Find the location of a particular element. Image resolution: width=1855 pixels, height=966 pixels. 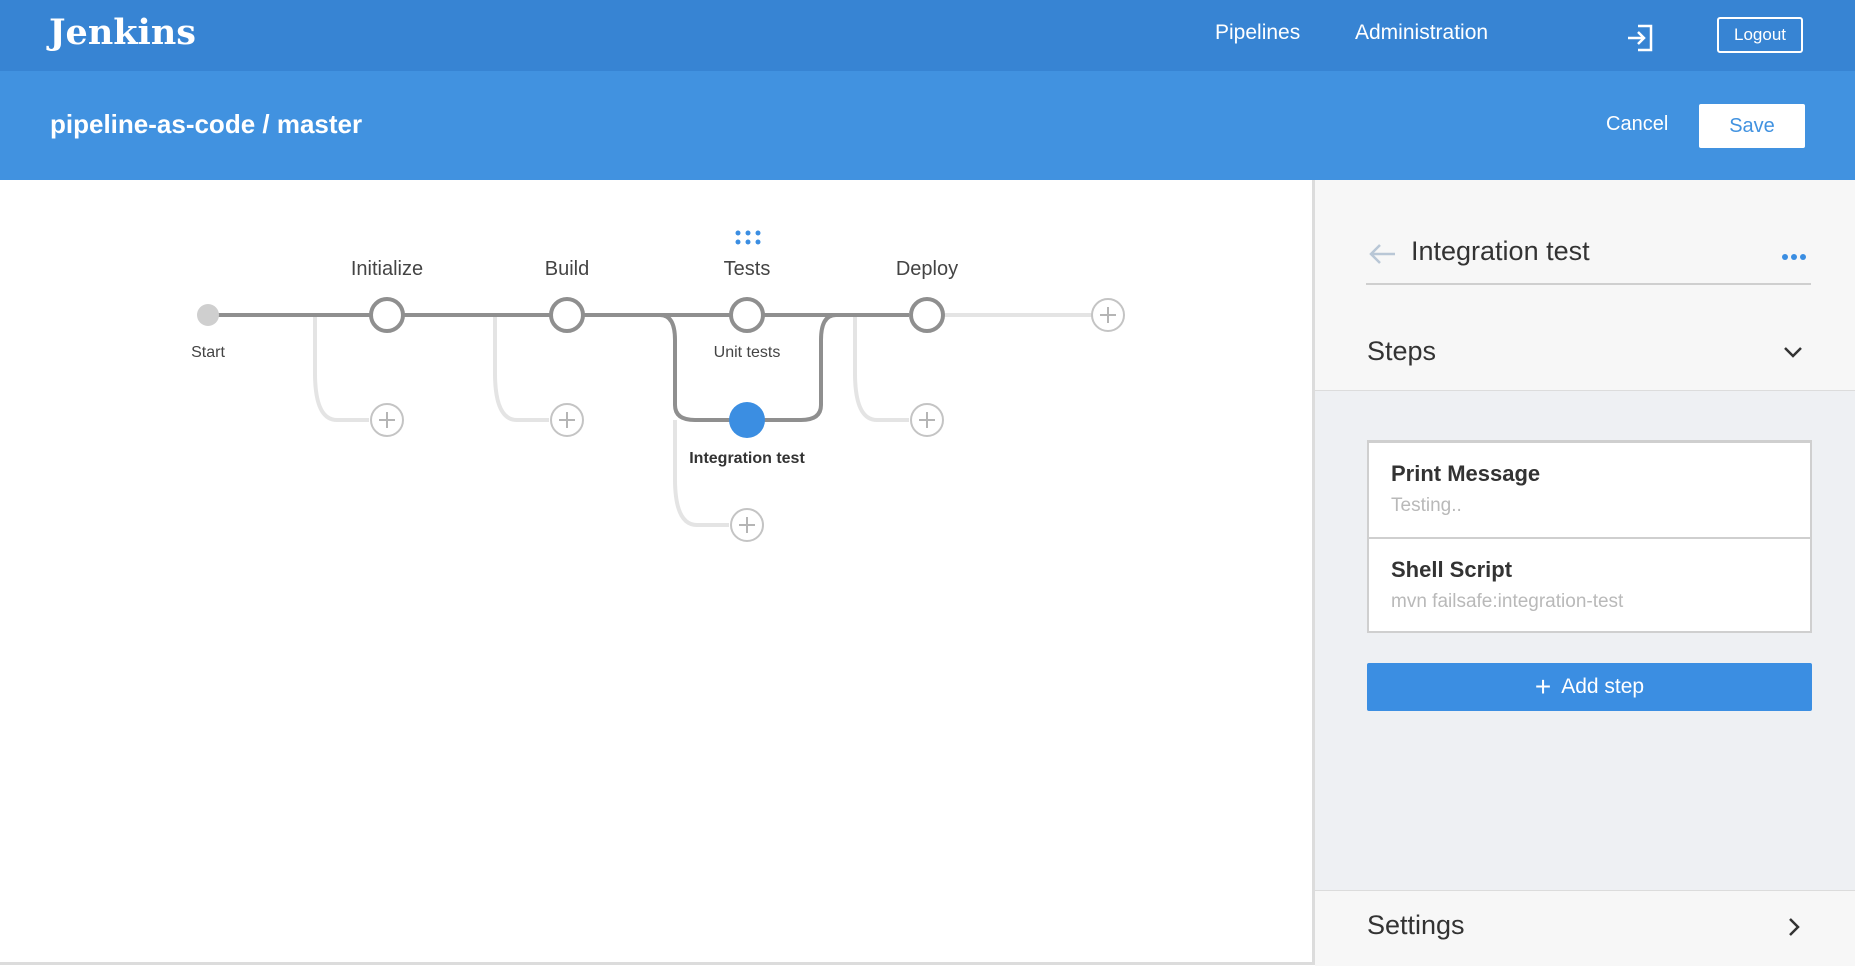

settings-section-toggle: Settings is located at coordinates (1585, 928).